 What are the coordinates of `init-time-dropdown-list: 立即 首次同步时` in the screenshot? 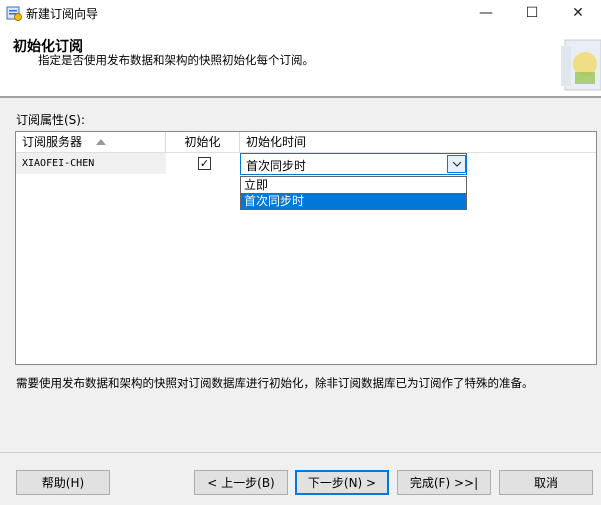 It's located at (353, 193).